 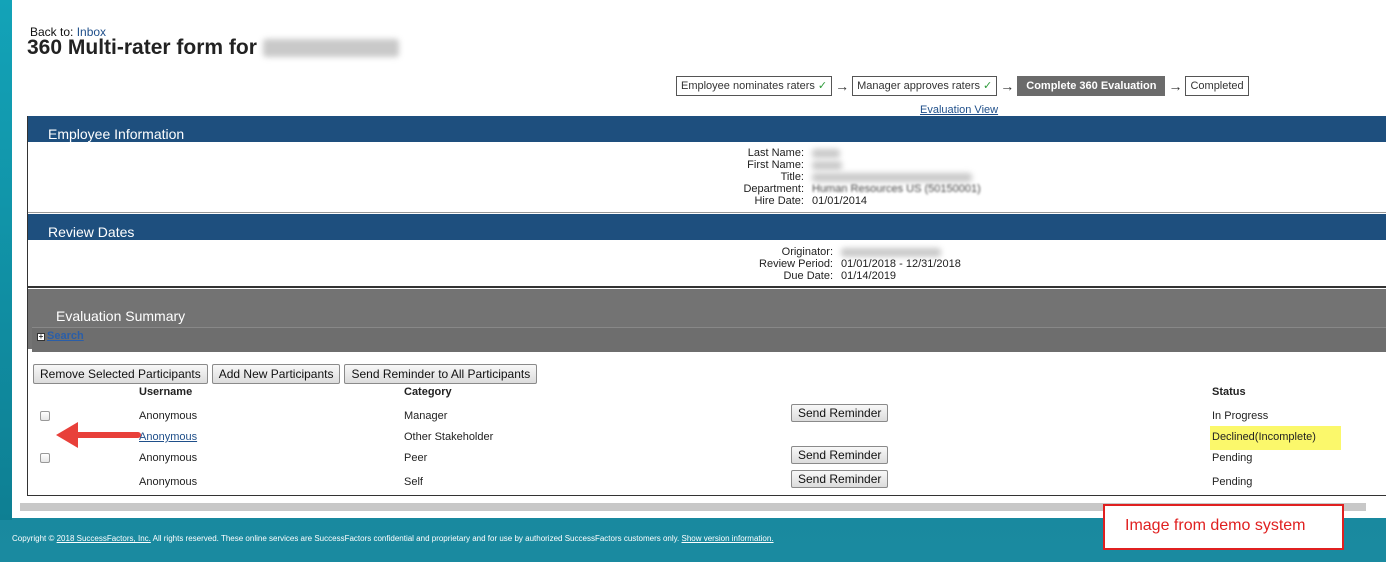 I want to click on company-link: 2018 SuccessFactors, Inc., so click(x=104, y=538).